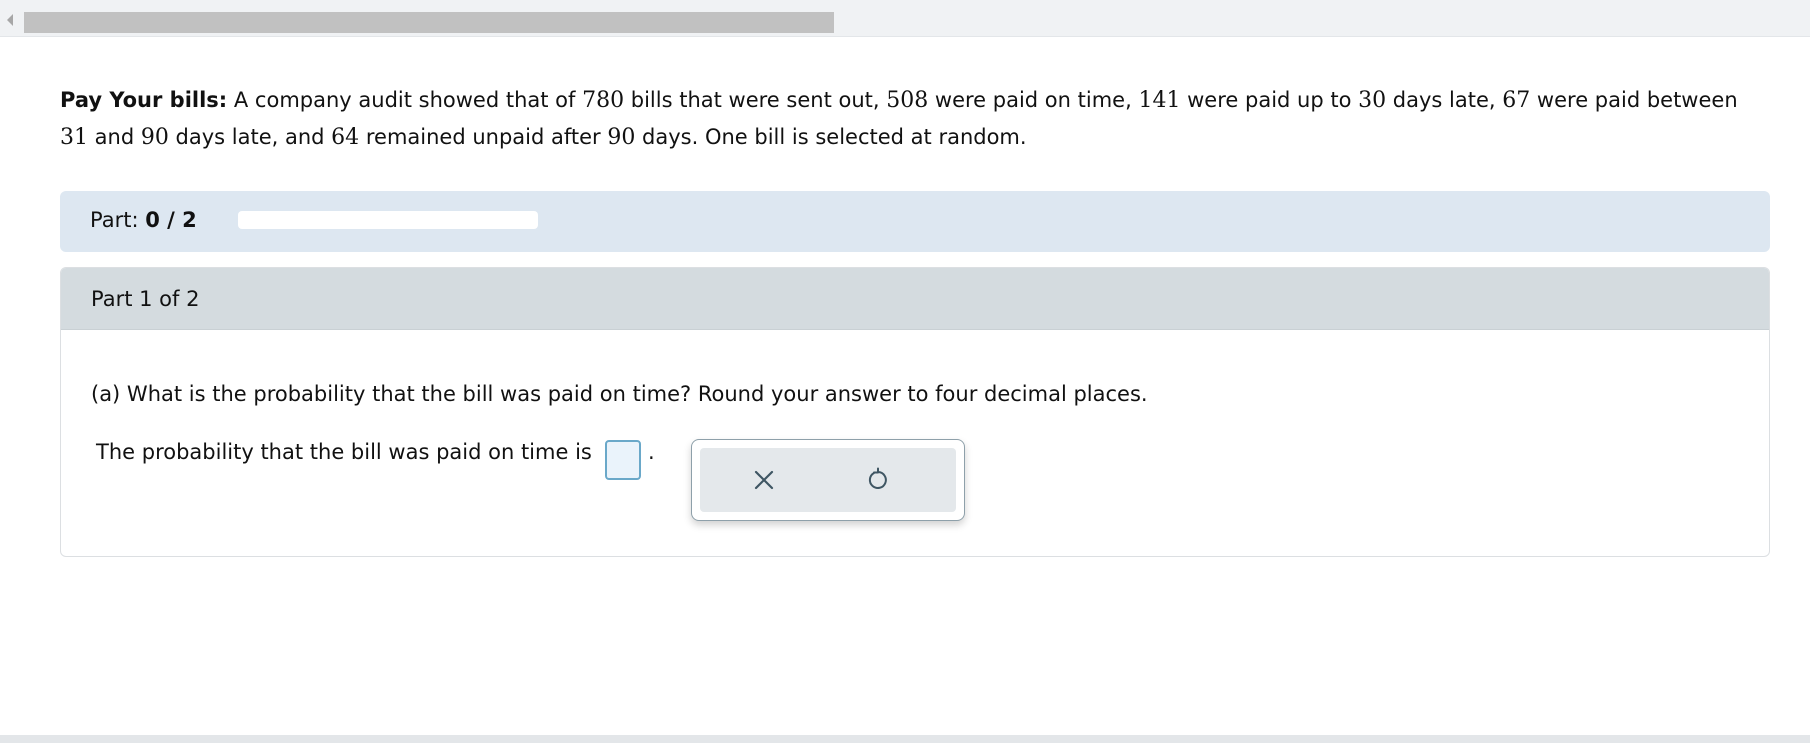 Image resolution: width=1810 pixels, height=743 pixels. I want to click on undo-button, so click(878, 480).